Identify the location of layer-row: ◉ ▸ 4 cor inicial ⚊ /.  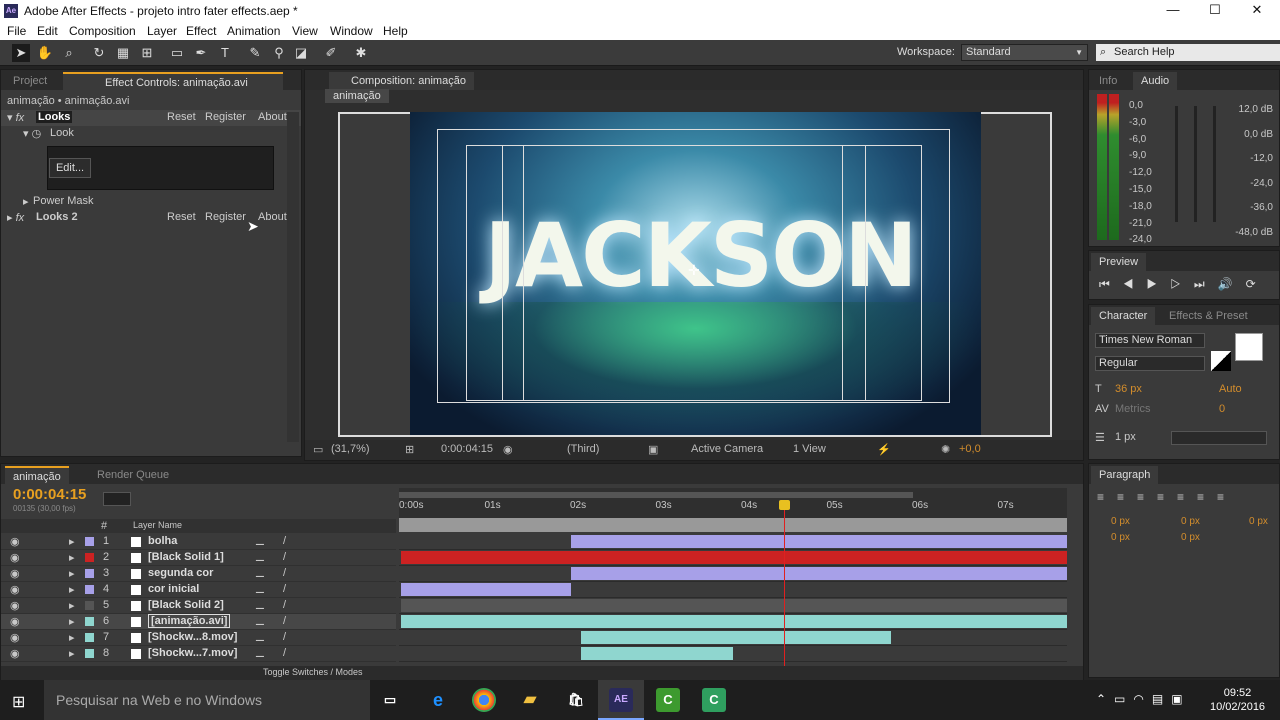
(198, 590).